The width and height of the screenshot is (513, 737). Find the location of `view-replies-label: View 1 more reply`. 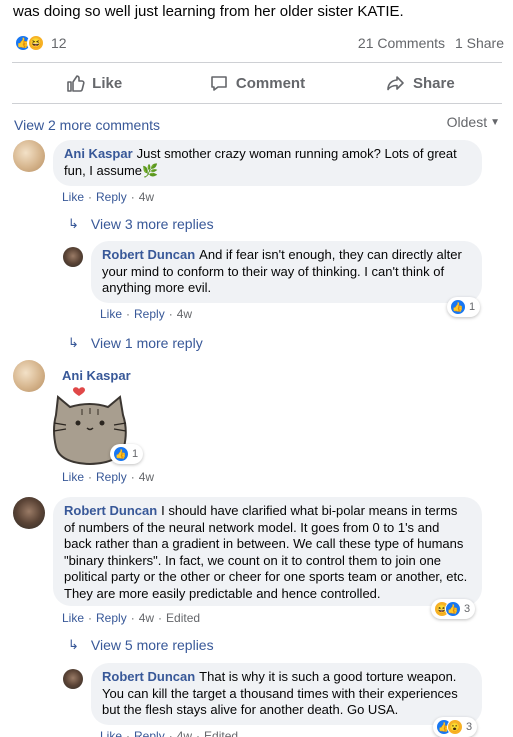

view-replies-label: View 1 more reply is located at coordinates (146, 343).